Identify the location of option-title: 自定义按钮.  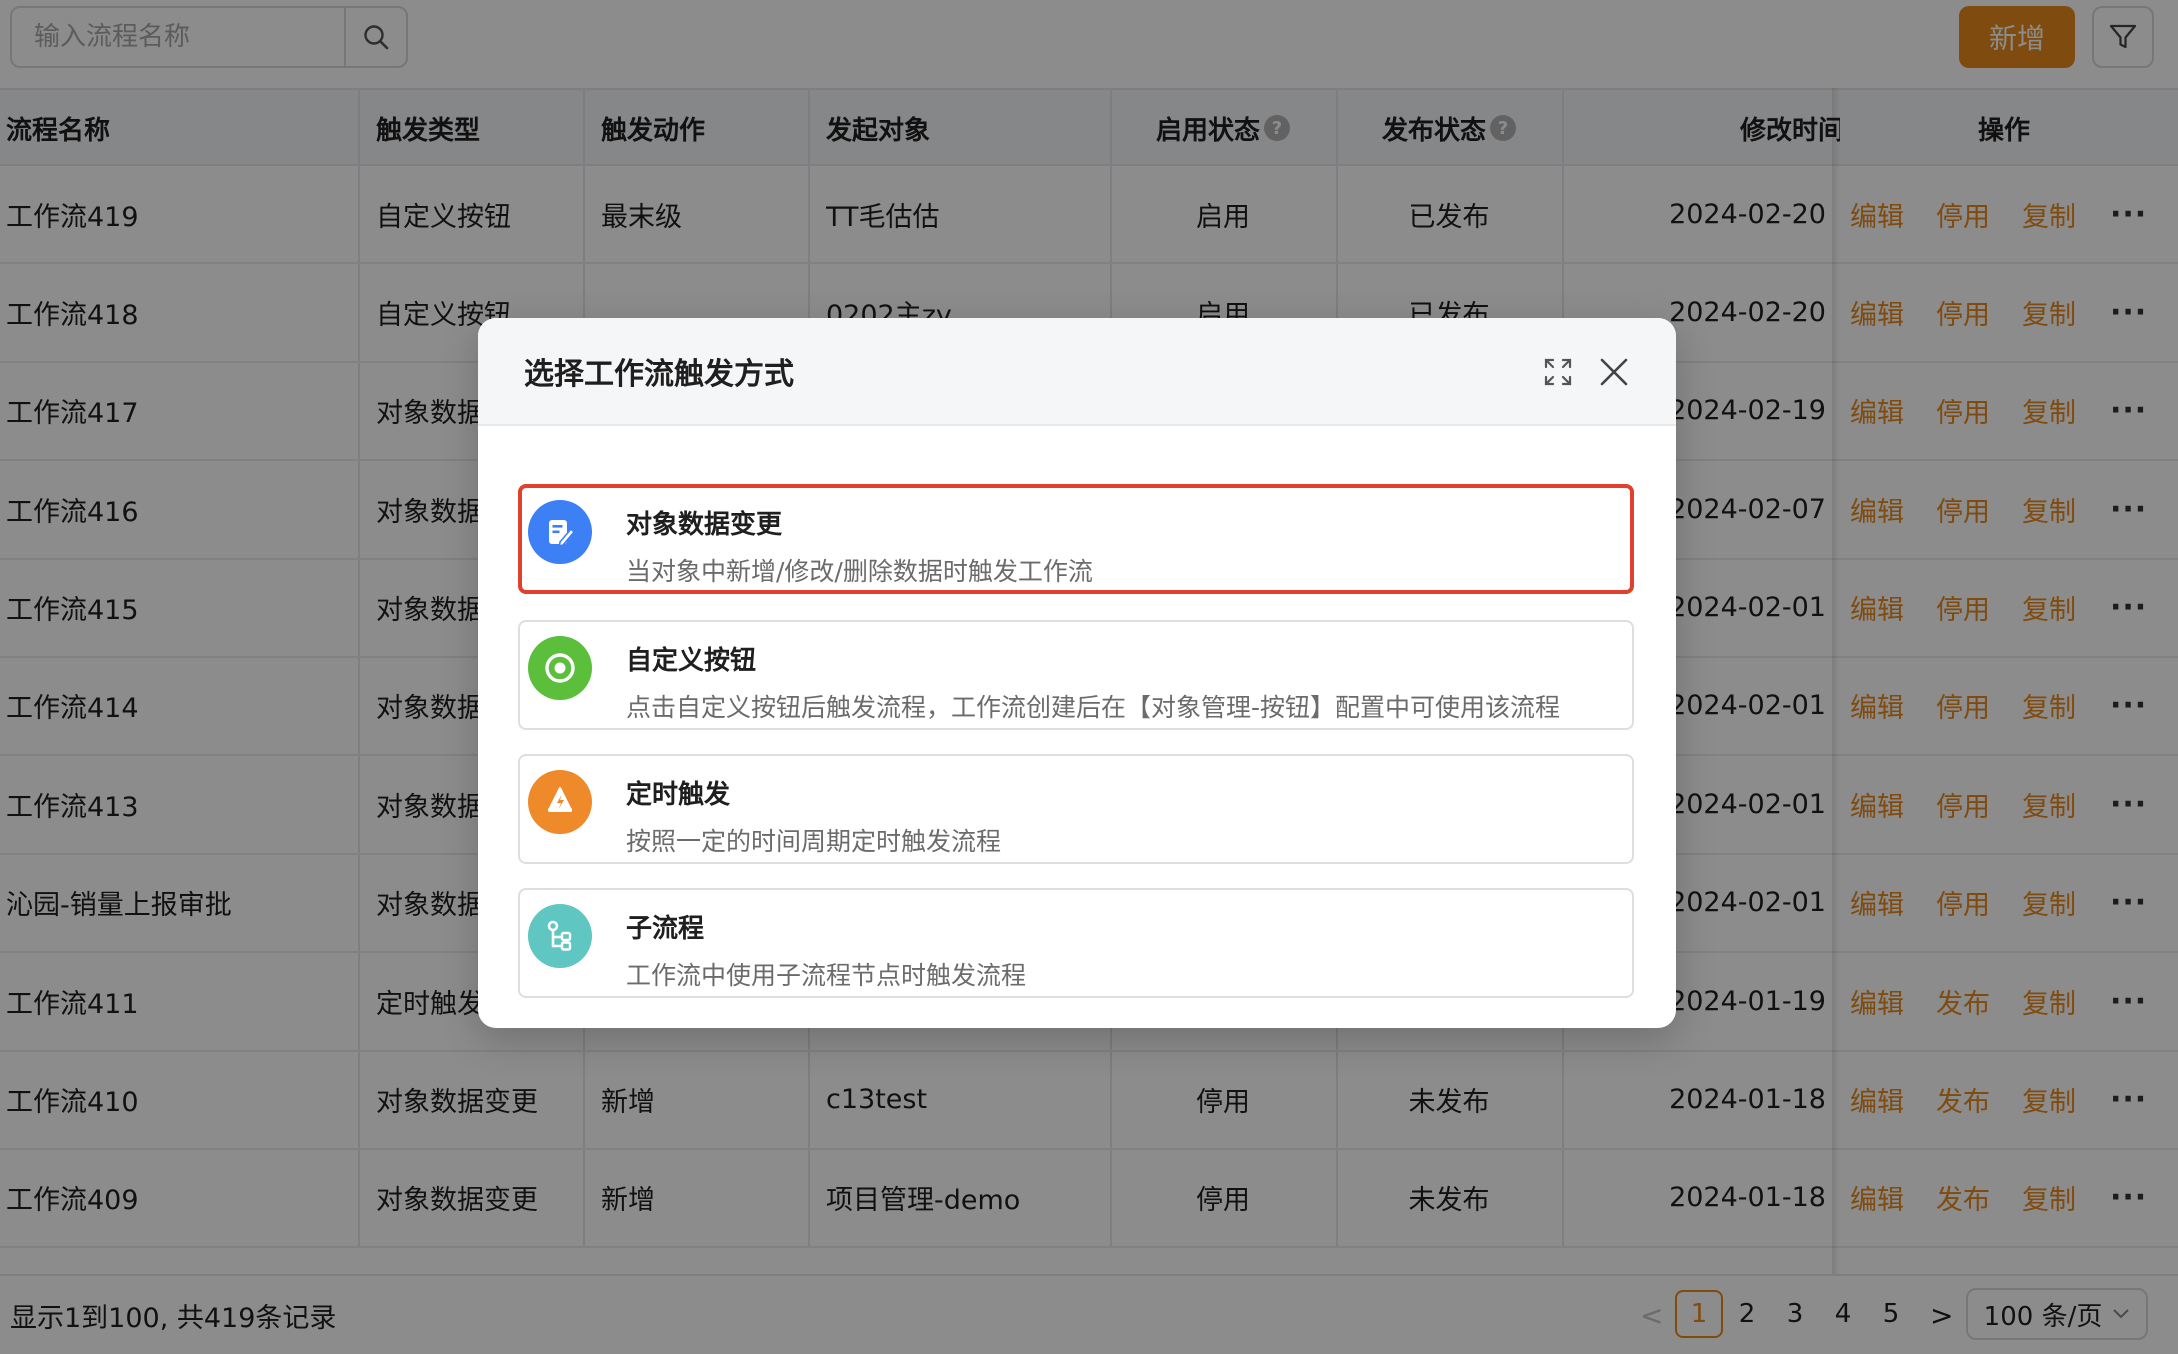
(691, 661).